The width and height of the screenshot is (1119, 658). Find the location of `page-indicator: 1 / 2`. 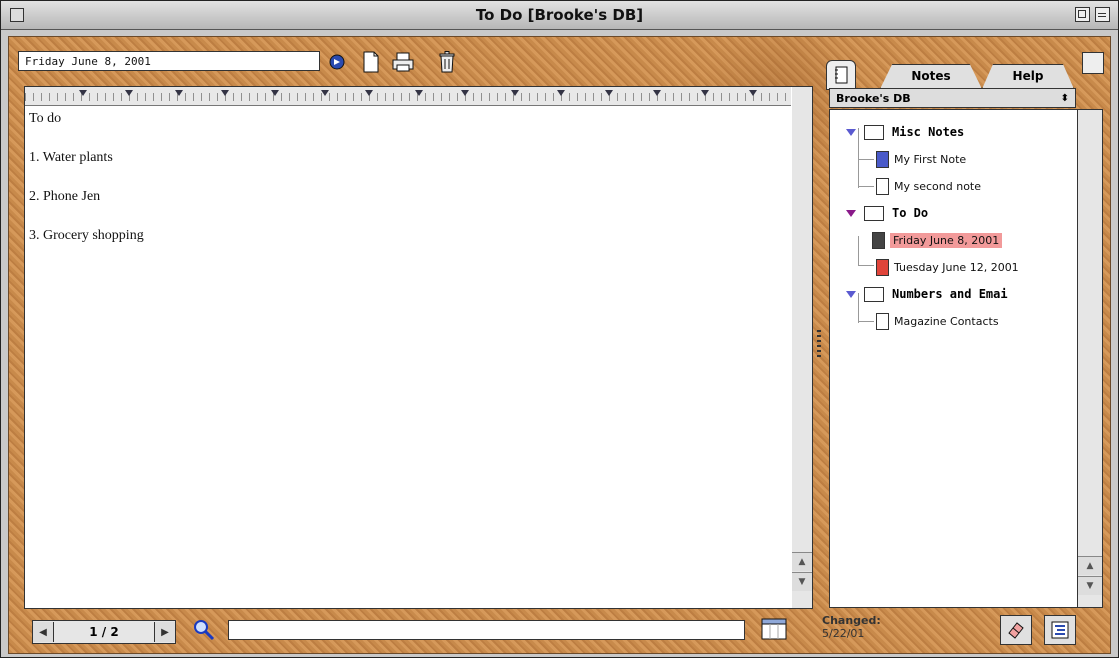

page-indicator: 1 / 2 is located at coordinates (104, 632).